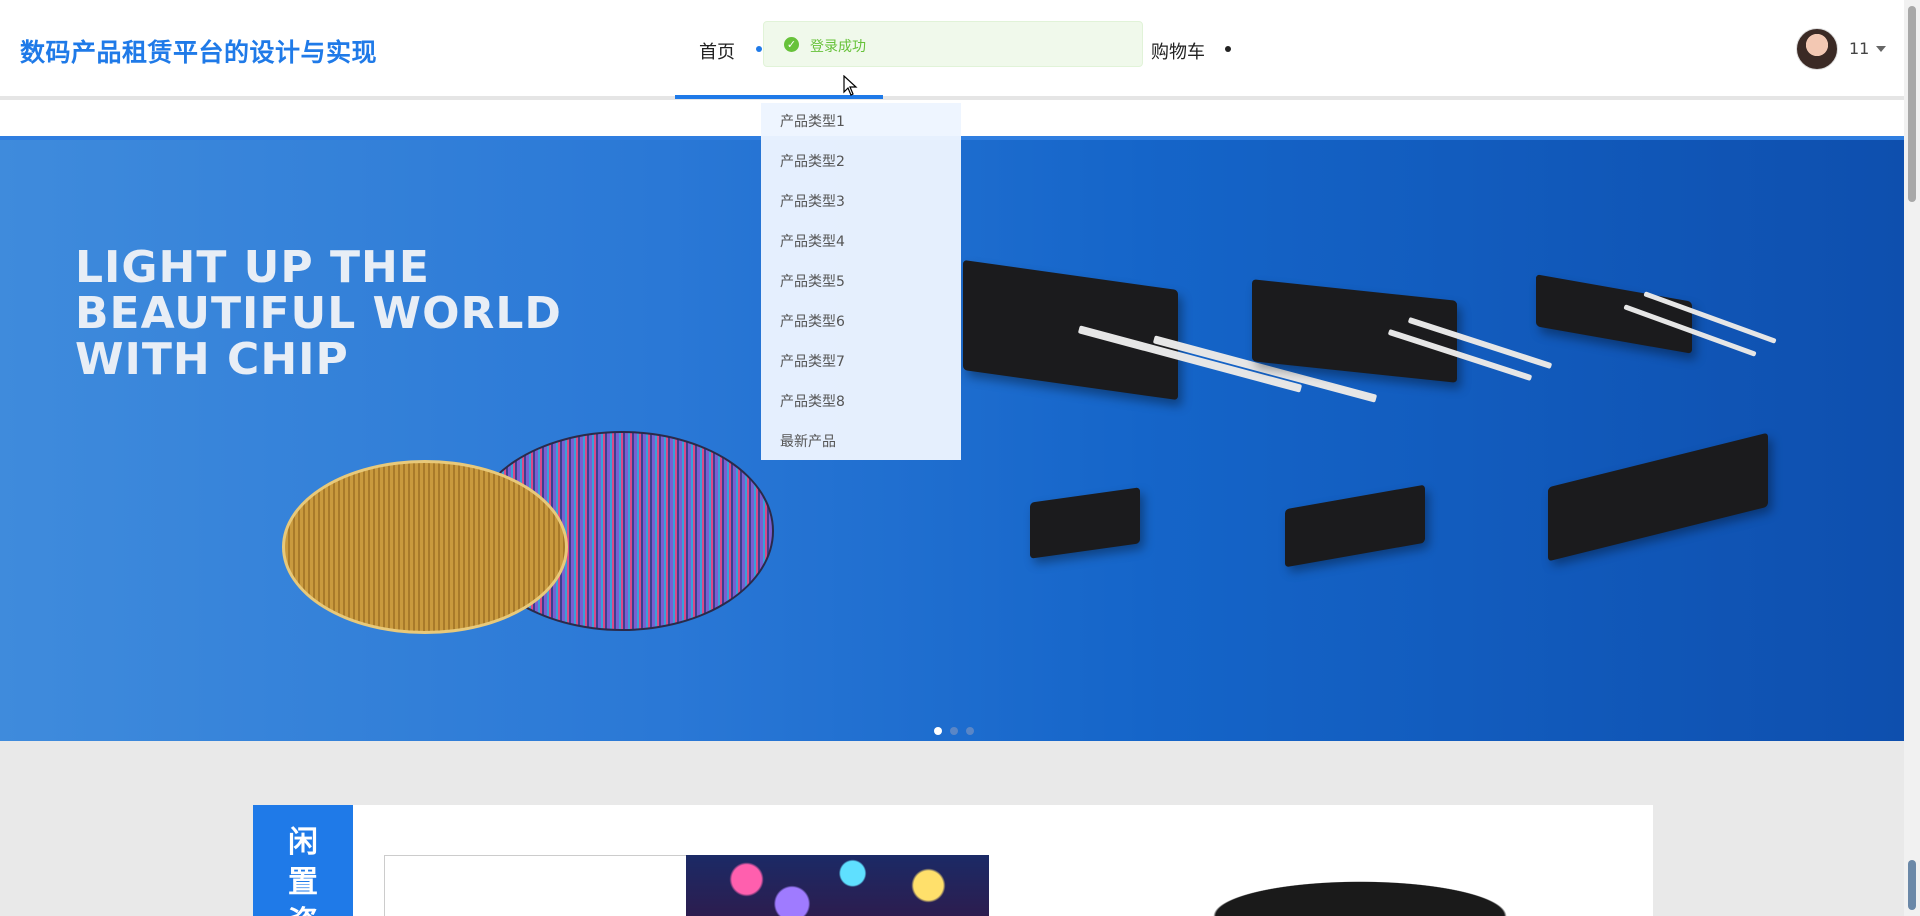  I want to click on section-tab-char: 置, so click(303, 882).